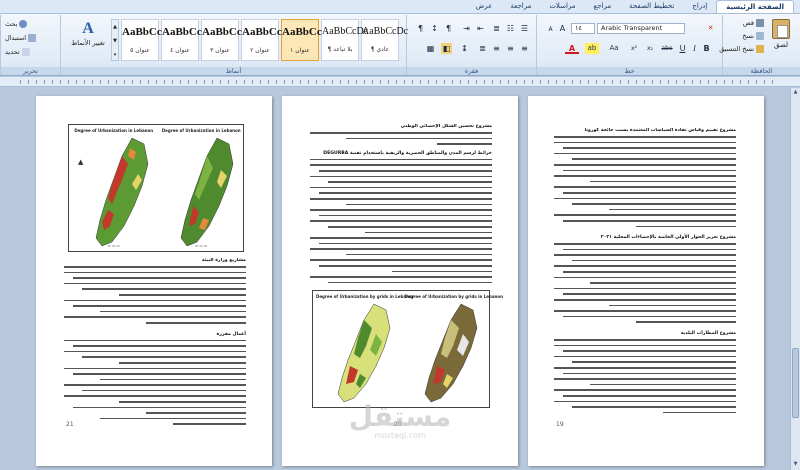  I want to click on style-heading-1: AaBbCc عنوان ١, so click(301, 40).